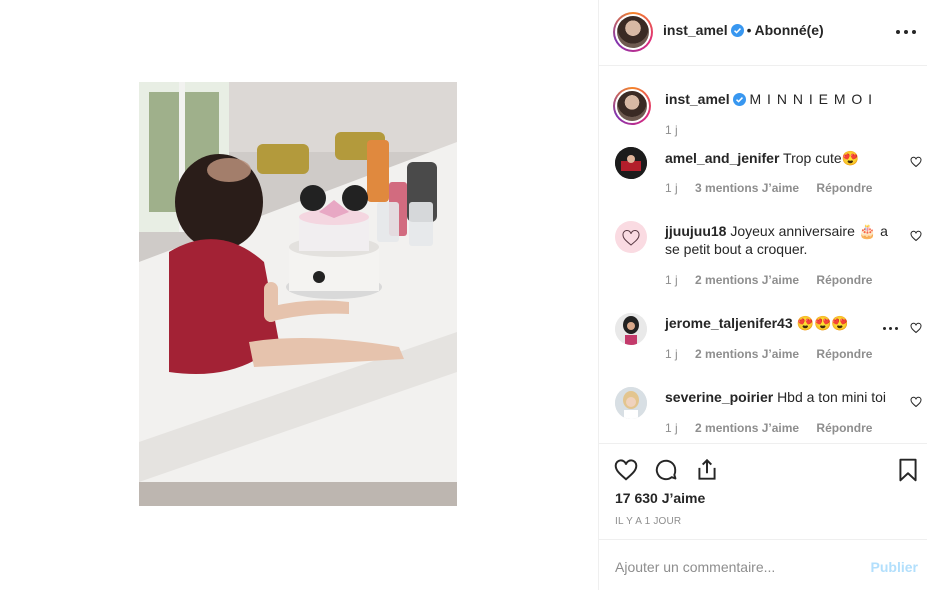 This screenshot has width=927, height=590. I want to click on comment-text: amel_and_jenifer Trop cute😍, so click(780, 158).